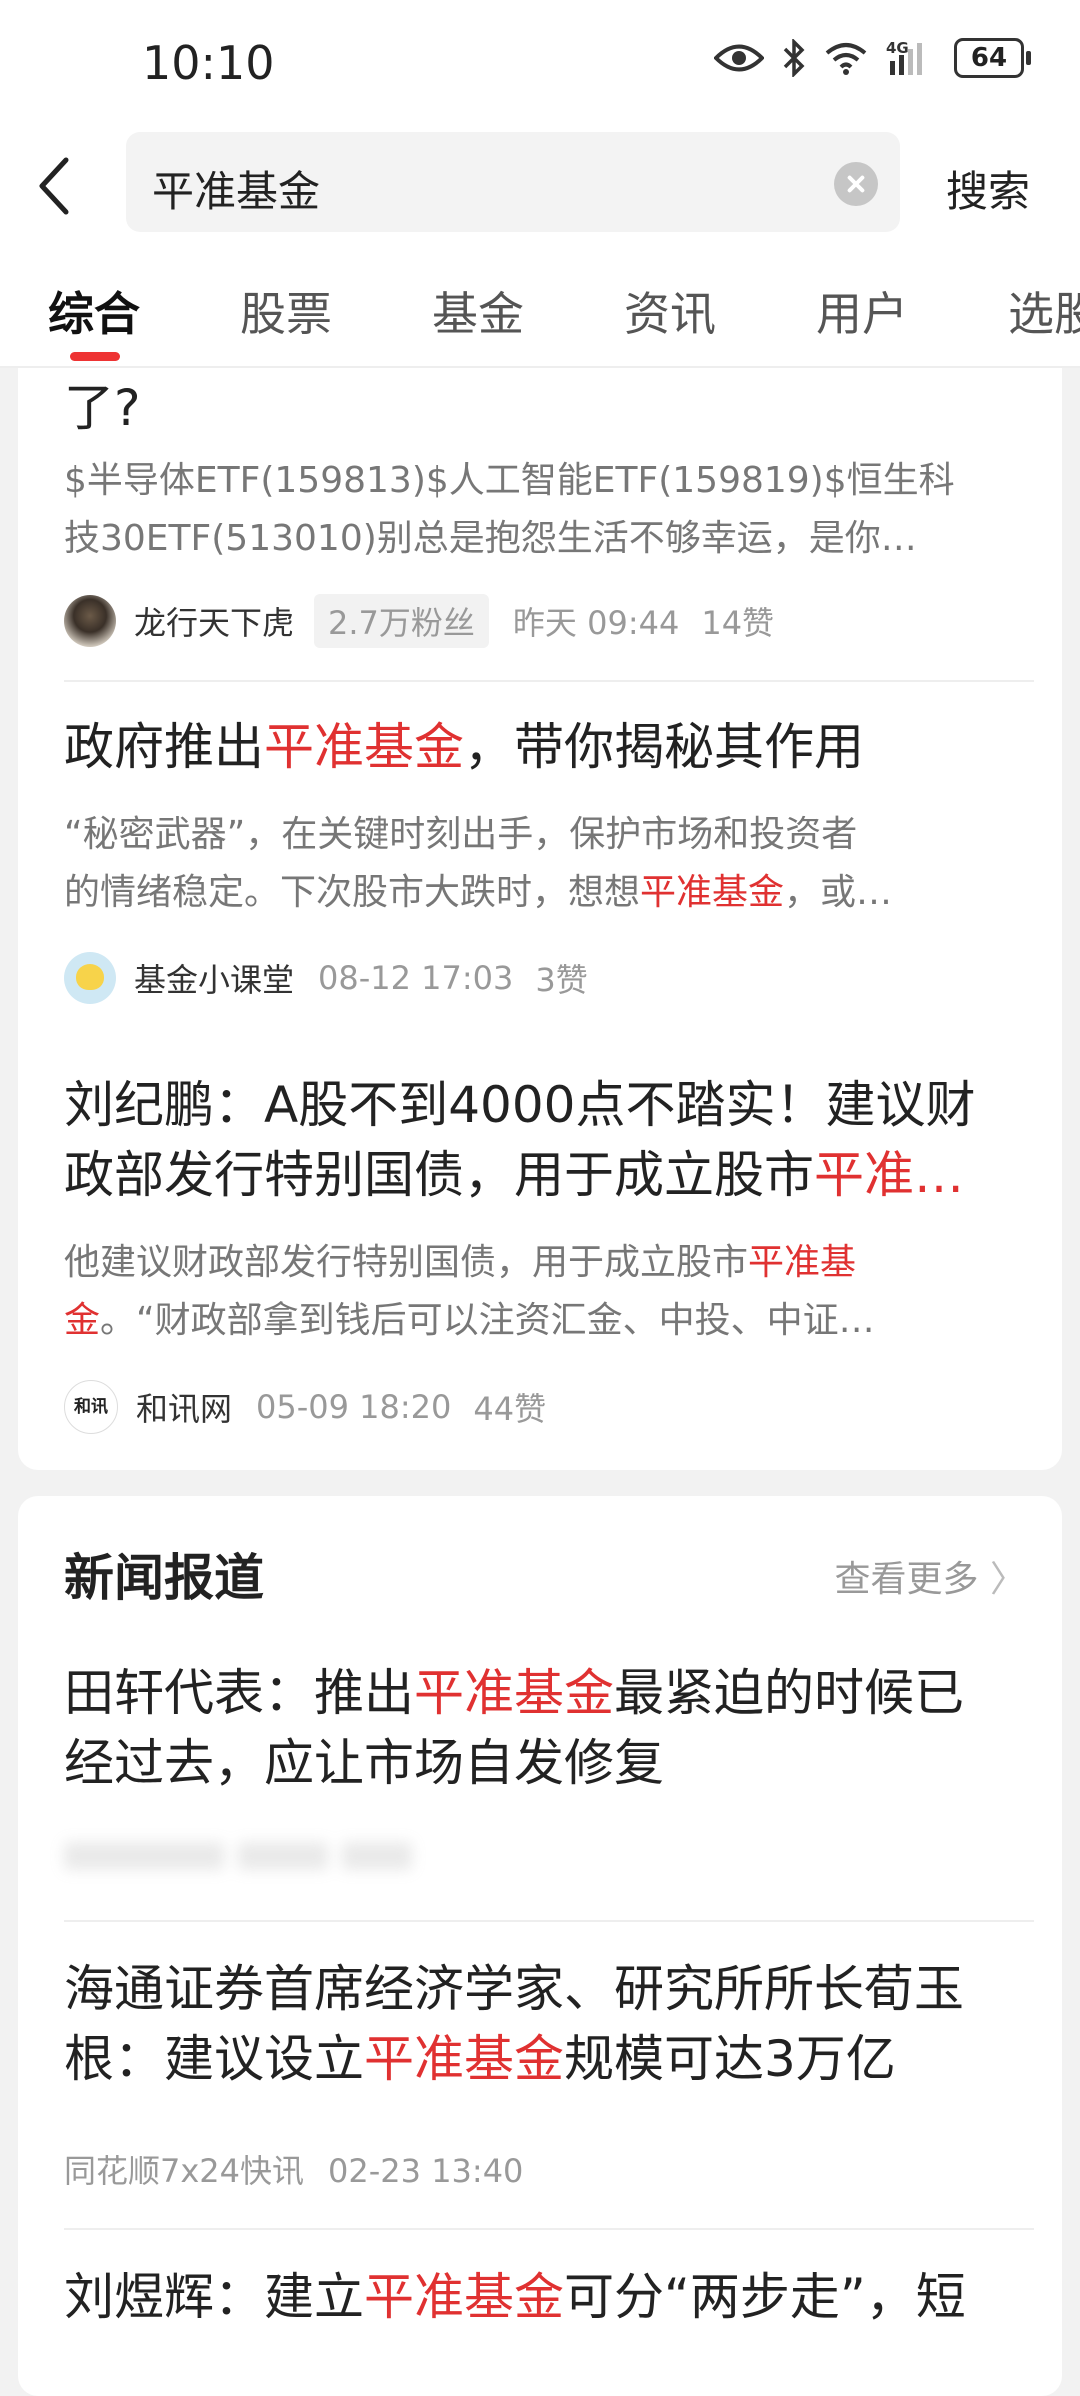 The width and height of the screenshot is (1080, 2396). I want to click on author-name: 龙行天下虎, so click(214, 621).